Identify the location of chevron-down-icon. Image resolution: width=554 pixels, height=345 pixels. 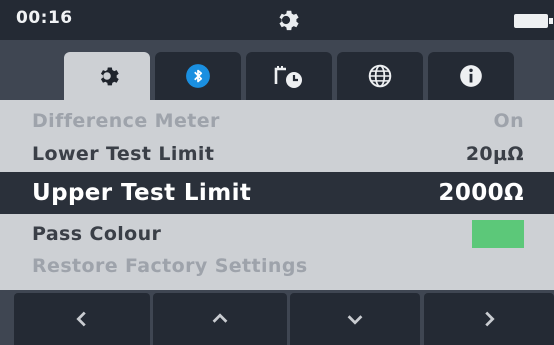
(355, 320).